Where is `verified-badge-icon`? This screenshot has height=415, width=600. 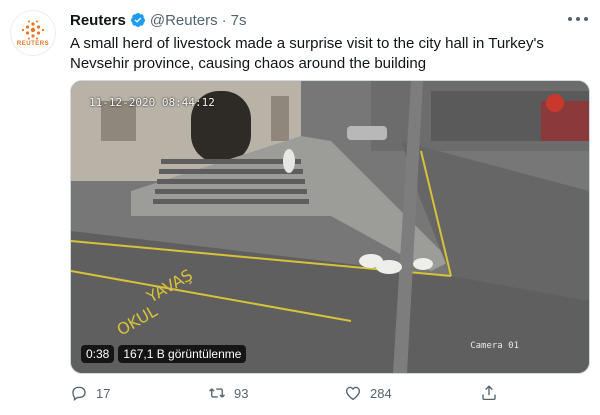
verified-badge-icon is located at coordinates (137, 20).